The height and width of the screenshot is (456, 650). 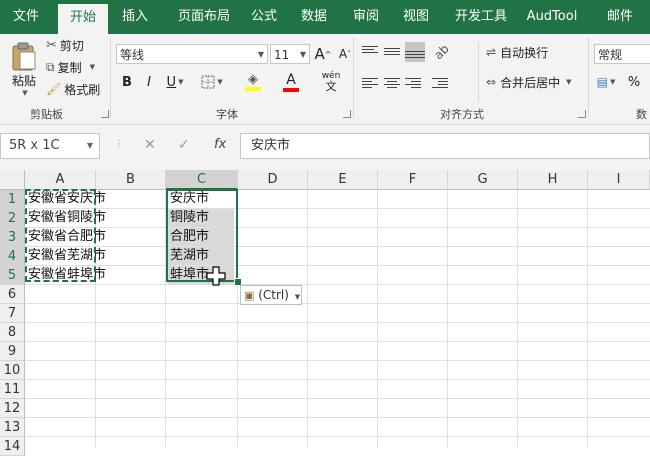 I want to click on merge-center-button: ⇔ 合并后居中 ▼, so click(x=528, y=82).